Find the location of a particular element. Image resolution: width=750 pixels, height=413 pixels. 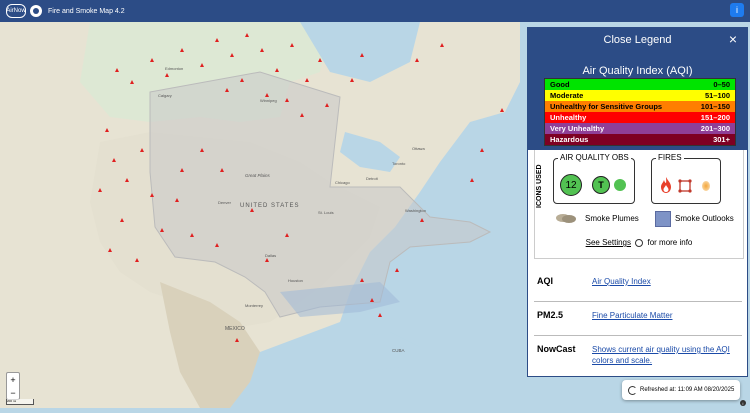

temporary-monitor-icon: T is located at coordinates (601, 185).